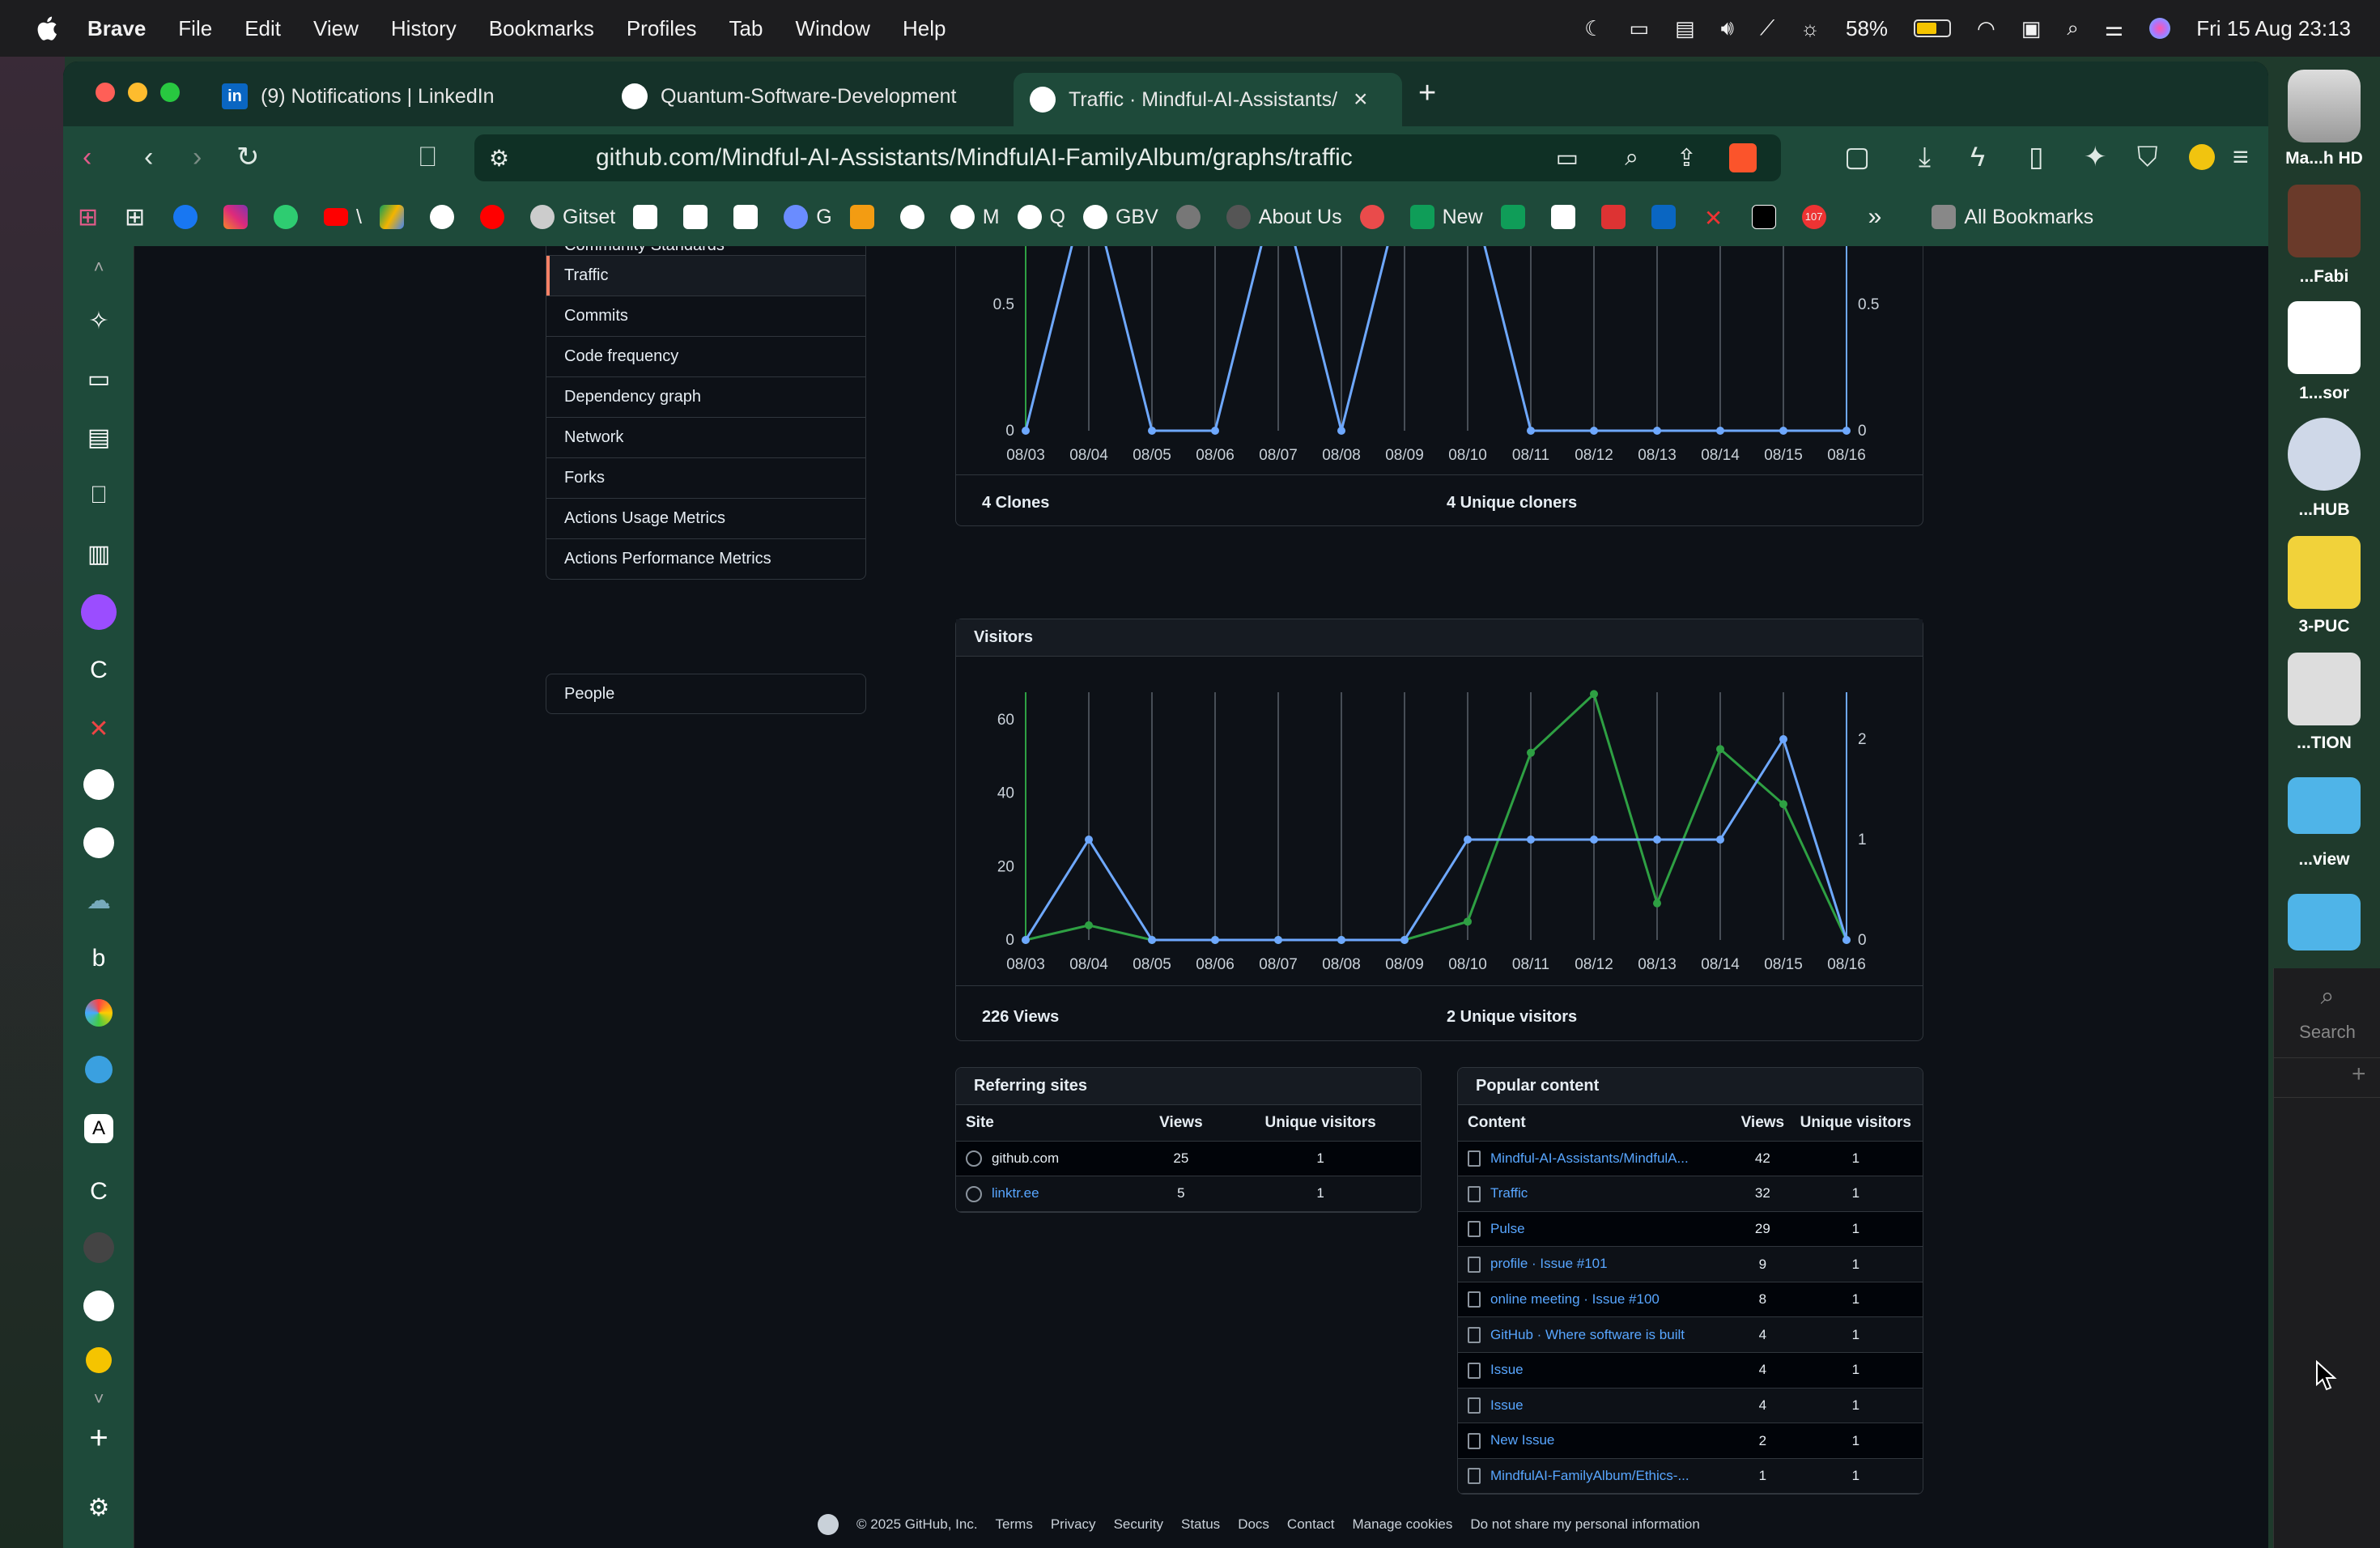 The height and width of the screenshot is (1548, 2380). I want to click on bookmark-notion, so click(1567, 217).